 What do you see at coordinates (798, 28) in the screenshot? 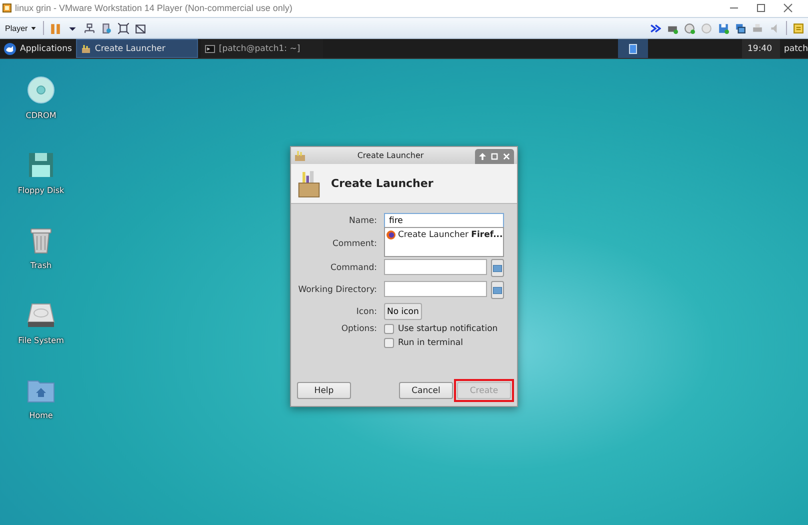
I see `note-icon` at bounding box center [798, 28].